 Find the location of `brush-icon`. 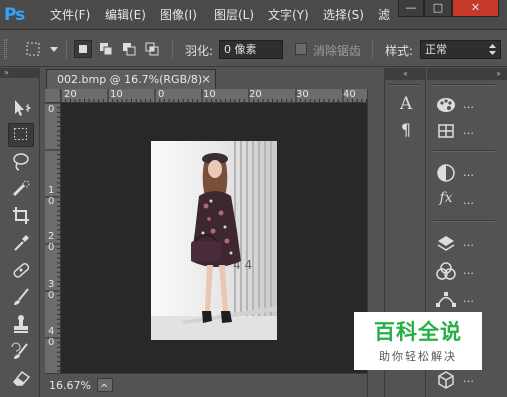

brush-icon is located at coordinates (21, 296).